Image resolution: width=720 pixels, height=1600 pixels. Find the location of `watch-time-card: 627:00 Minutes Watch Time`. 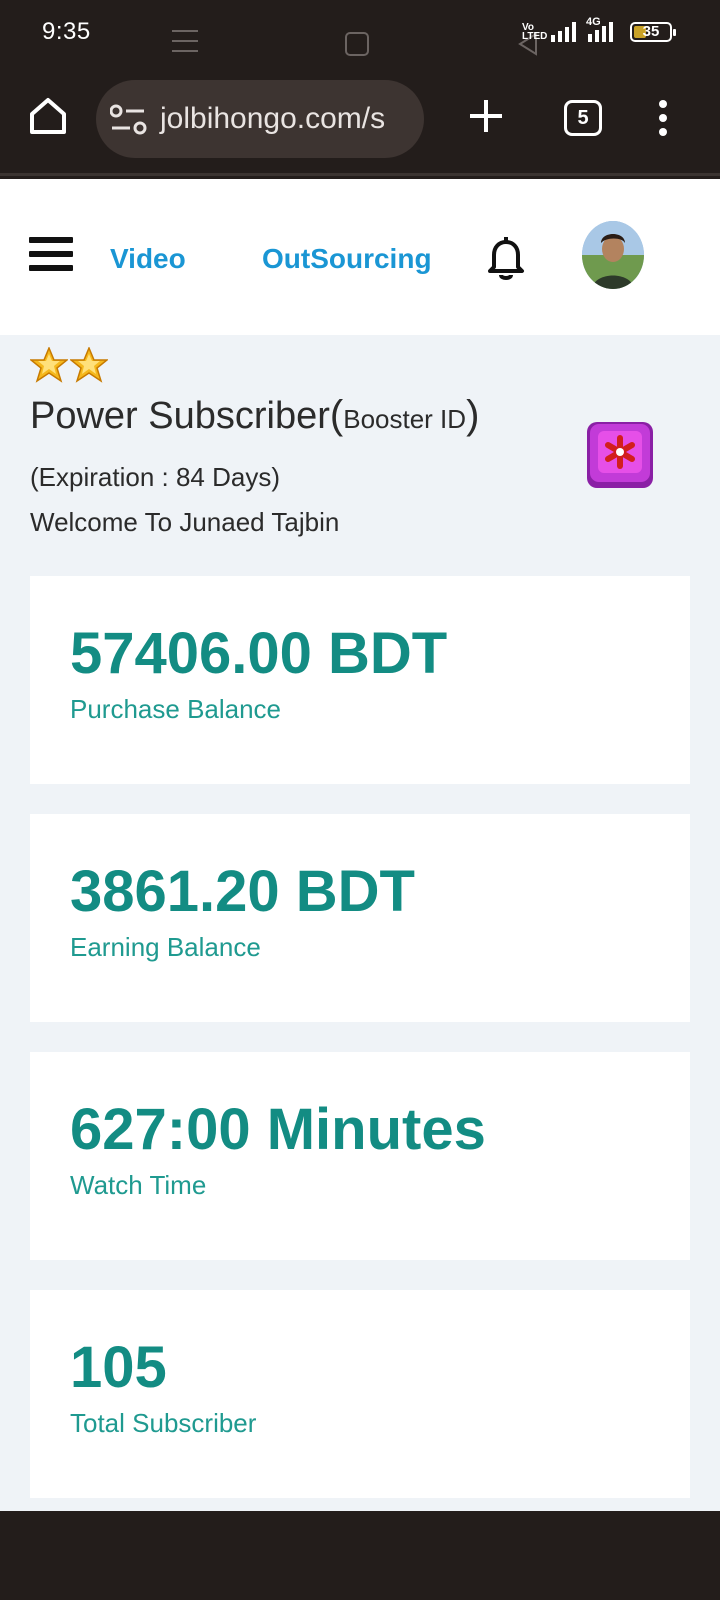

watch-time-card: 627:00 Minutes Watch Time is located at coordinates (360, 1156).